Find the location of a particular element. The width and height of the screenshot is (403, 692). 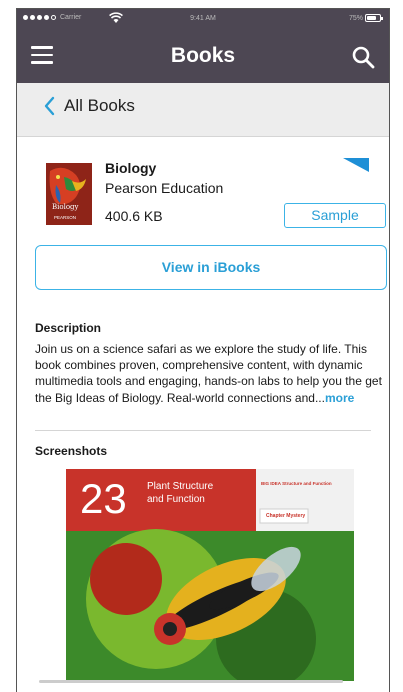

search-icon is located at coordinates (363, 57).